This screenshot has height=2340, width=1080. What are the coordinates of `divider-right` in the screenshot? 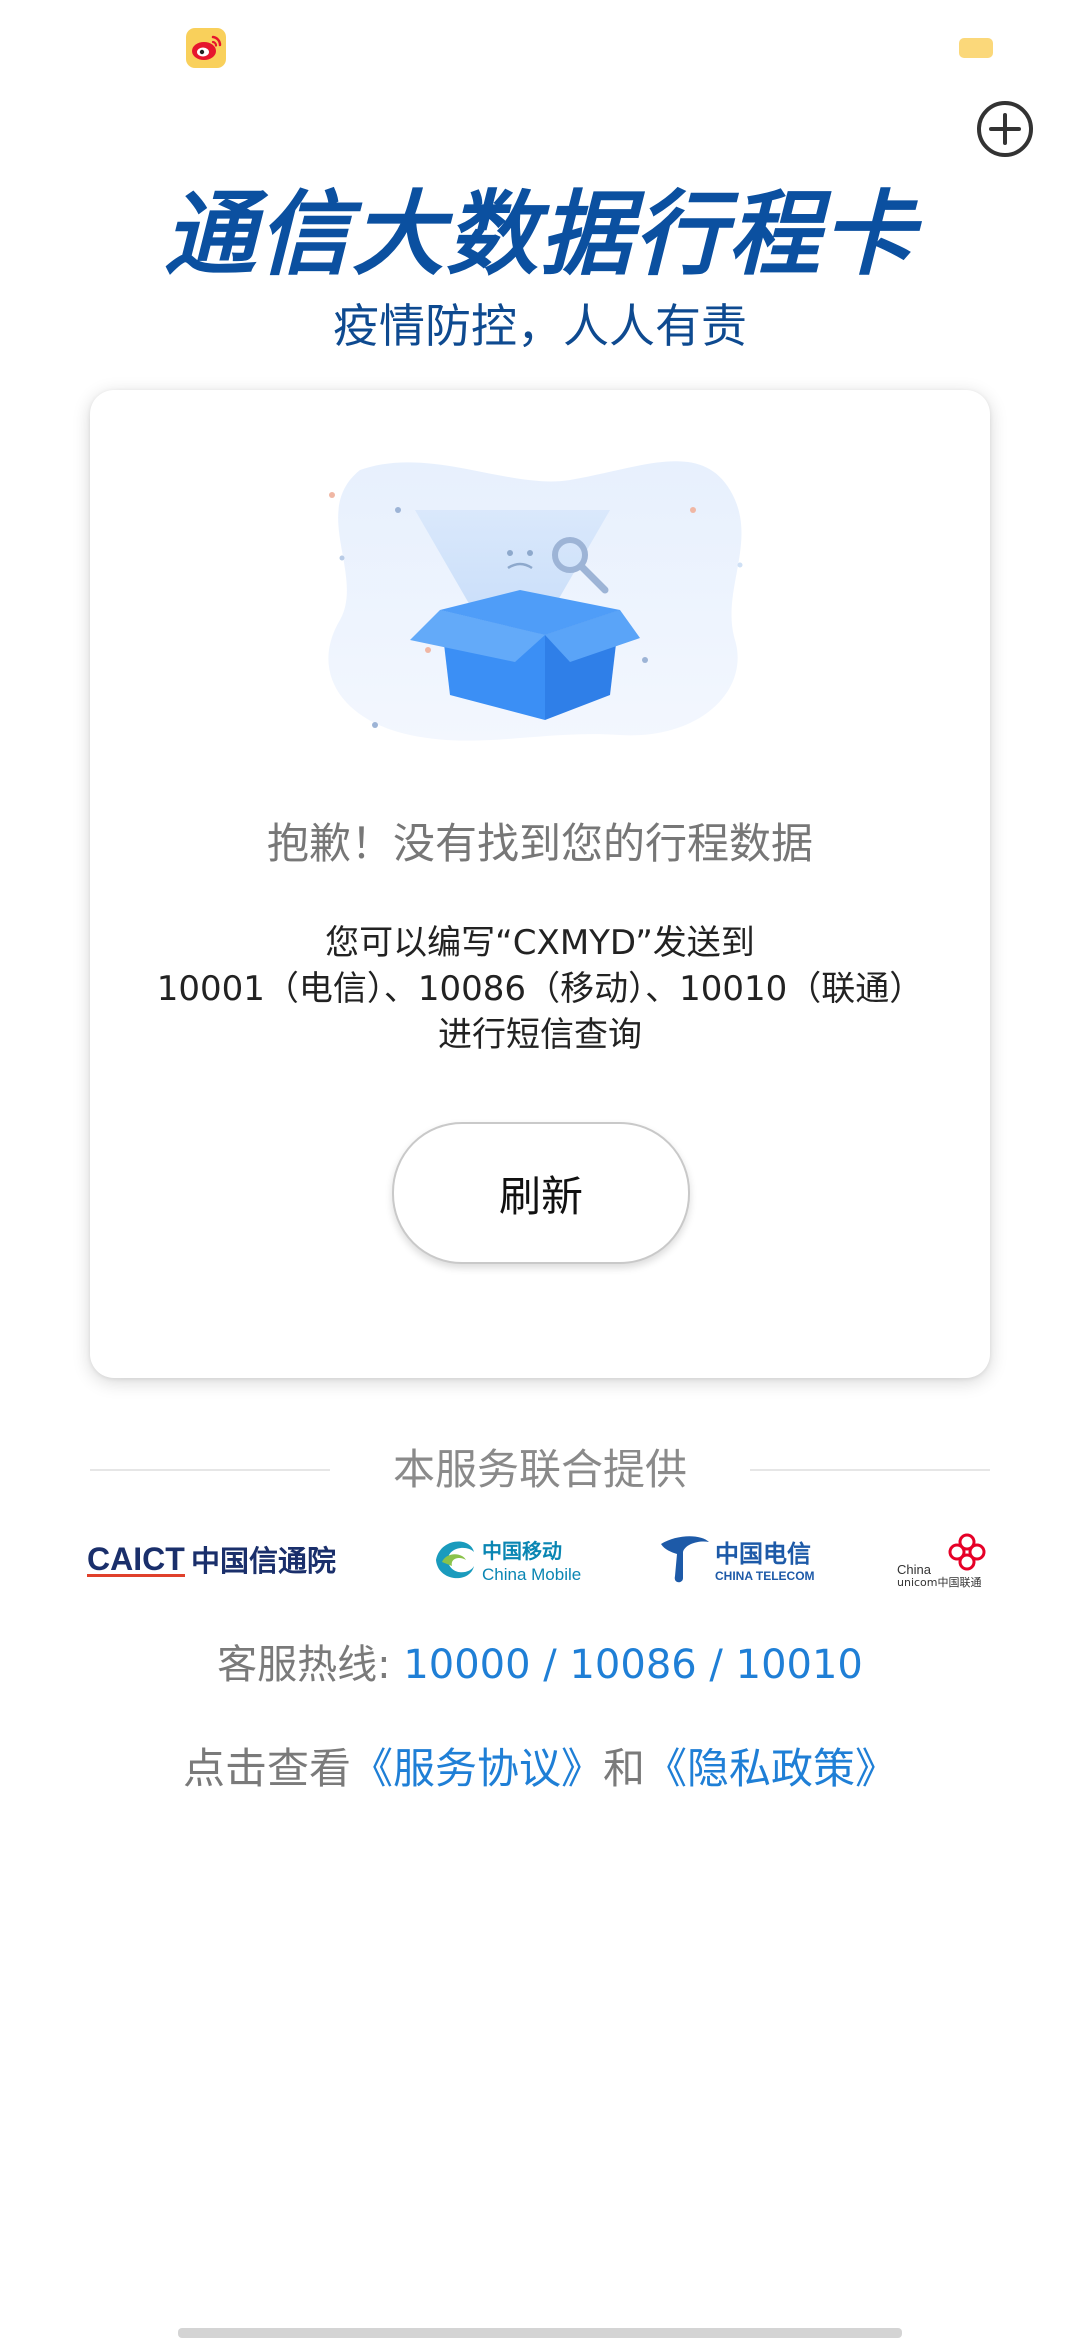 It's located at (870, 1470).